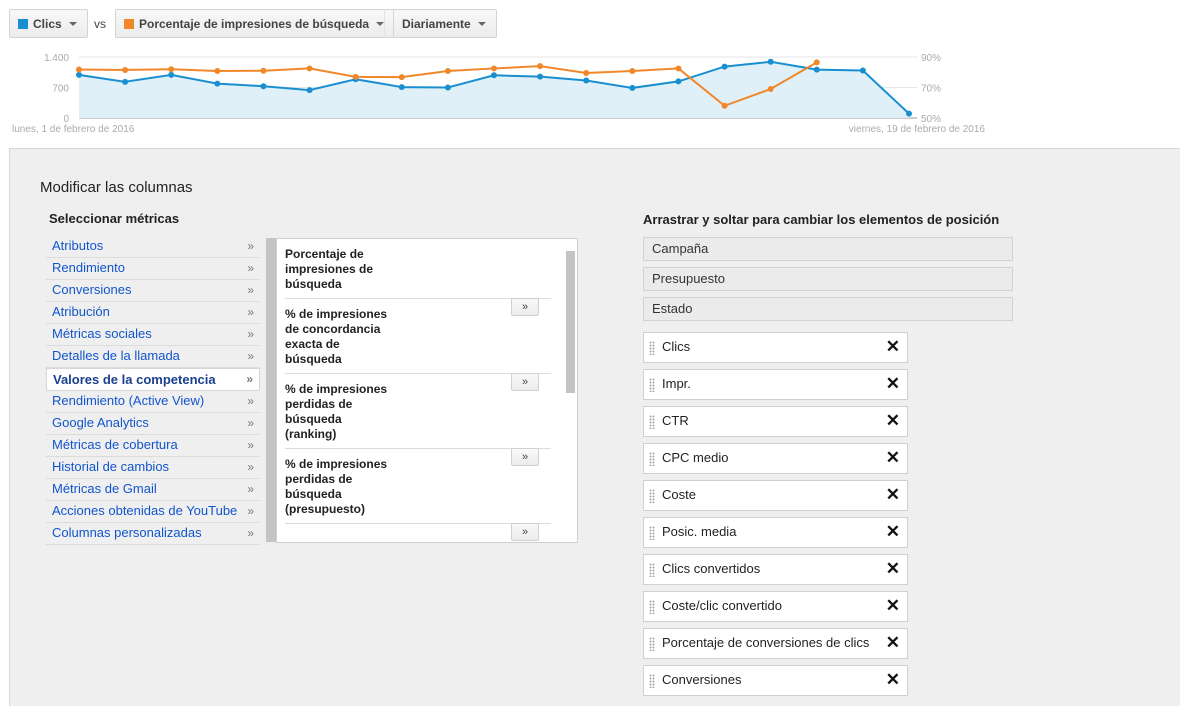 This screenshot has width=1180, height=706. I want to click on selected-column-item: Coste/clic convertido ✕, so click(775, 606).